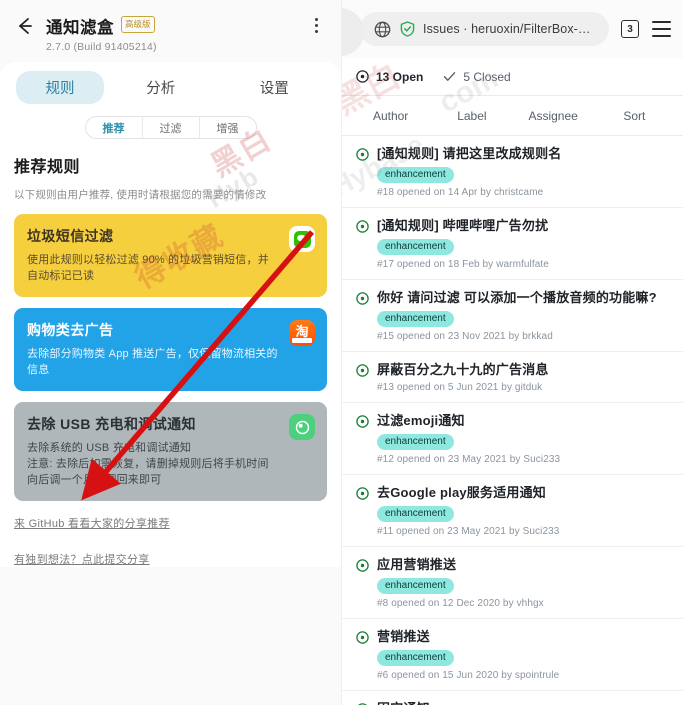 Image resolution: width=683 pixels, height=705 pixels. I want to click on pro-badge: 高级版, so click(138, 24).